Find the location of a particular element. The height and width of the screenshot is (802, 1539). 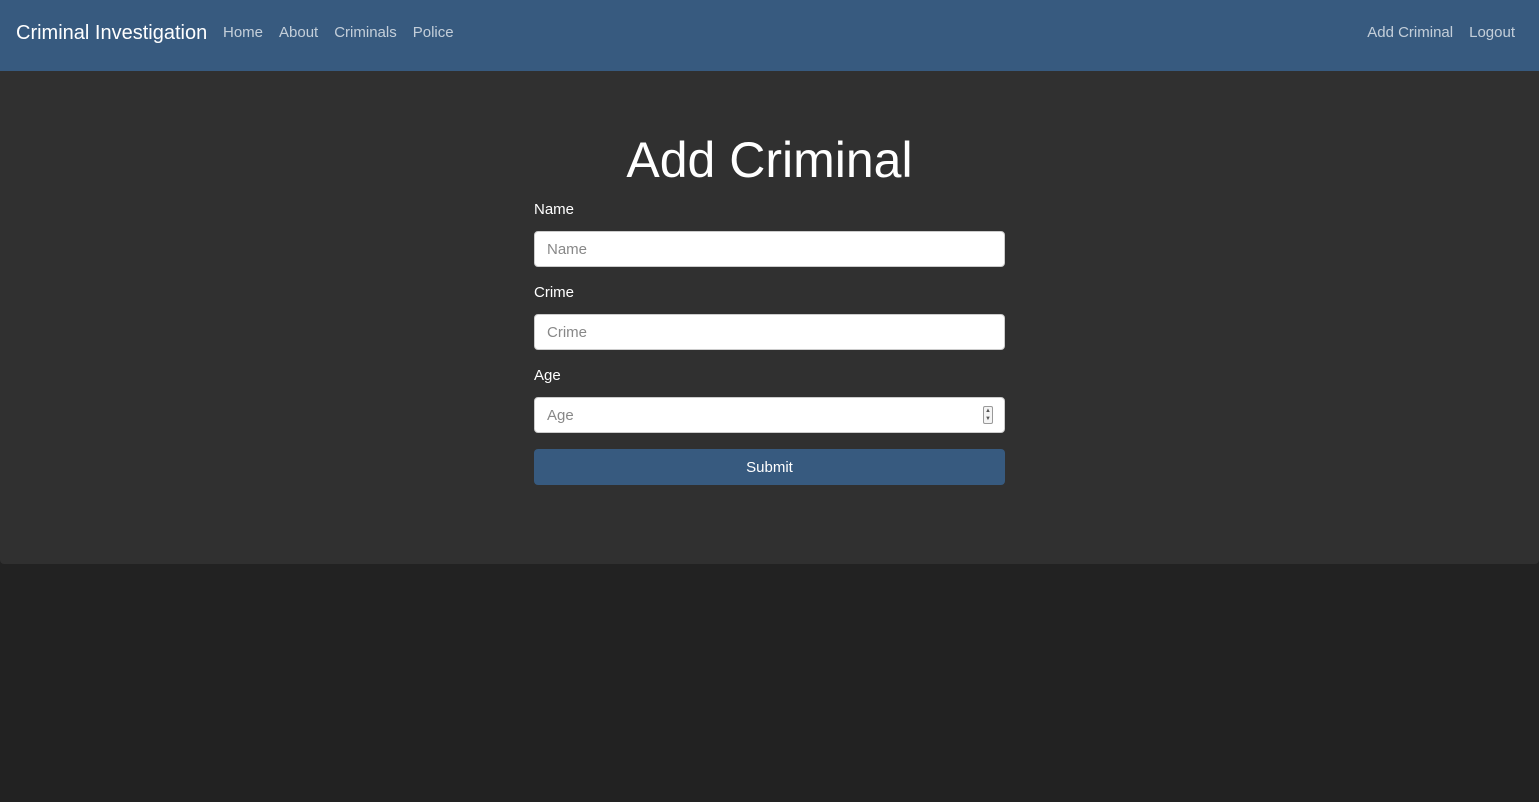

name-label: Name is located at coordinates (554, 209).